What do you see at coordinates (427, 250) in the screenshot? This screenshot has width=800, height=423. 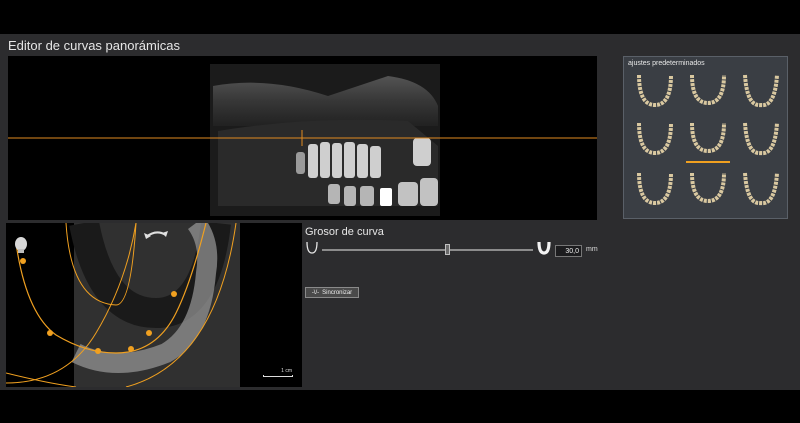 I see `curve-thickness-slider-track` at bounding box center [427, 250].